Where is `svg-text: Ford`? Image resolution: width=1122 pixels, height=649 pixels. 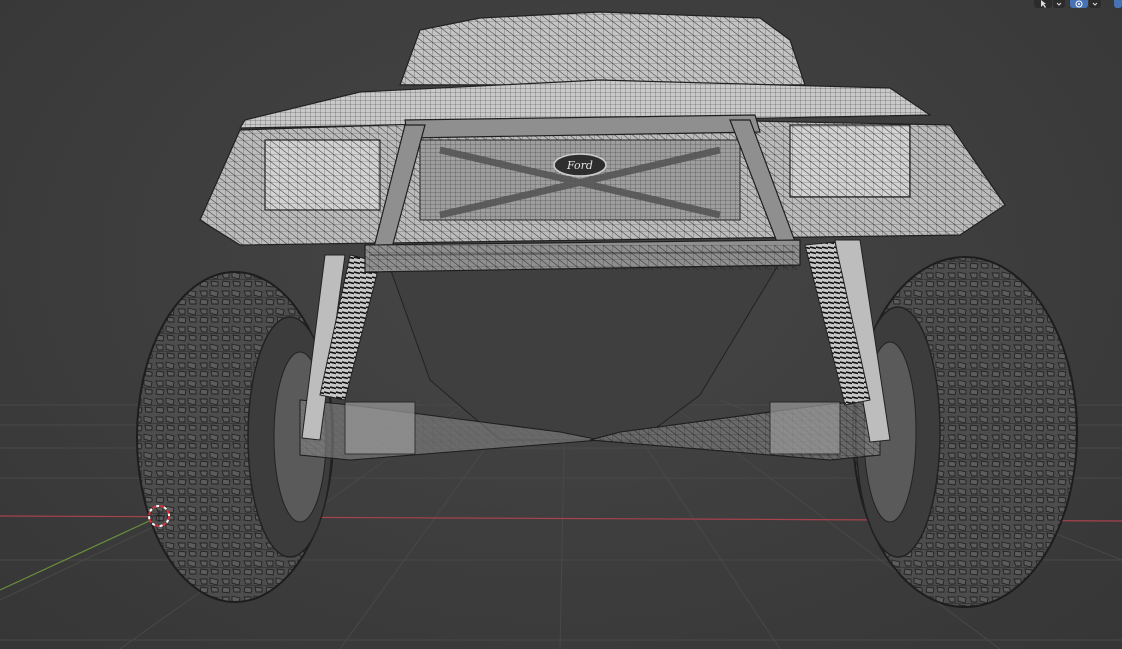 svg-text: Ford is located at coordinates (579, 165).